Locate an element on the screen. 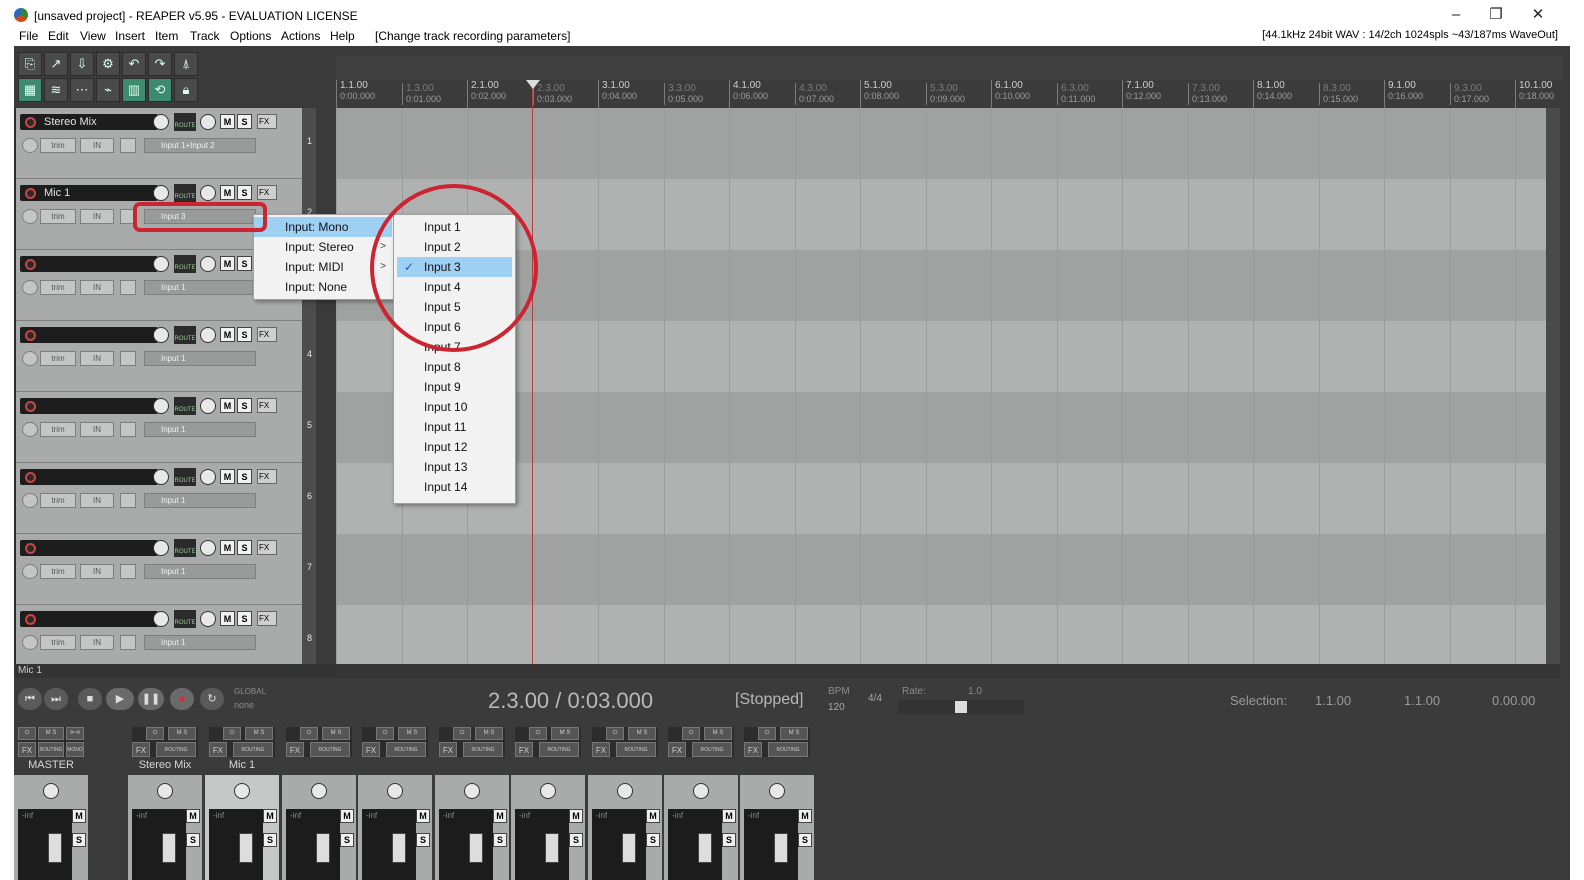  track-8: ROUTE M S FX trim IN Input 1 8 is located at coordinates (164, 635).